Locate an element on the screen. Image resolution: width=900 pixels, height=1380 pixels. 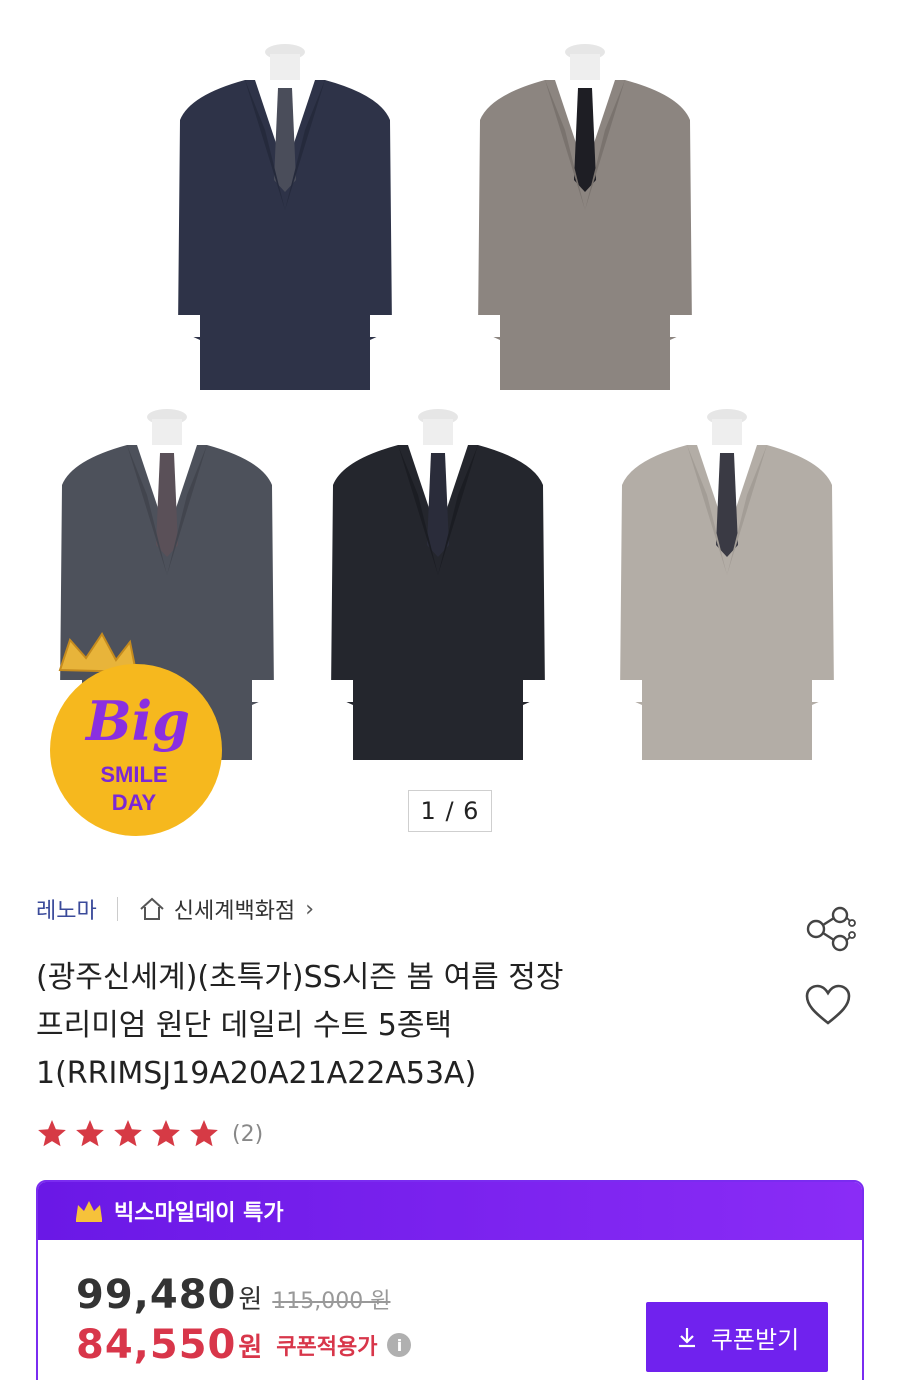
coupon-price-label: 쿠폰적용가 is located at coordinates (327, 1347).